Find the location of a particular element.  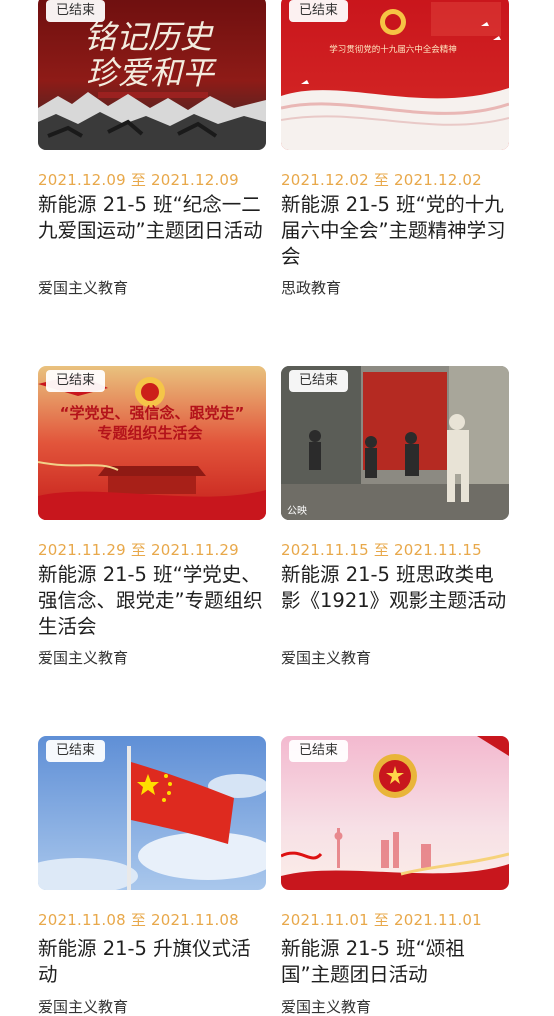

poster-line2: 珍爱和平 is located at coordinates (151, 73).